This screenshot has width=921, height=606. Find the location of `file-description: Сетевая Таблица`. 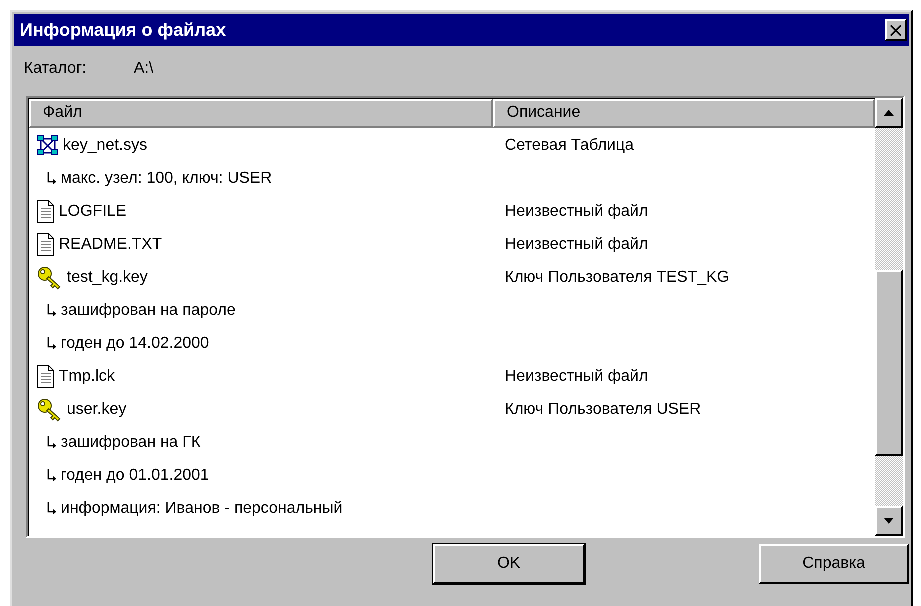

file-description: Сетевая Таблица is located at coordinates (569, 145).